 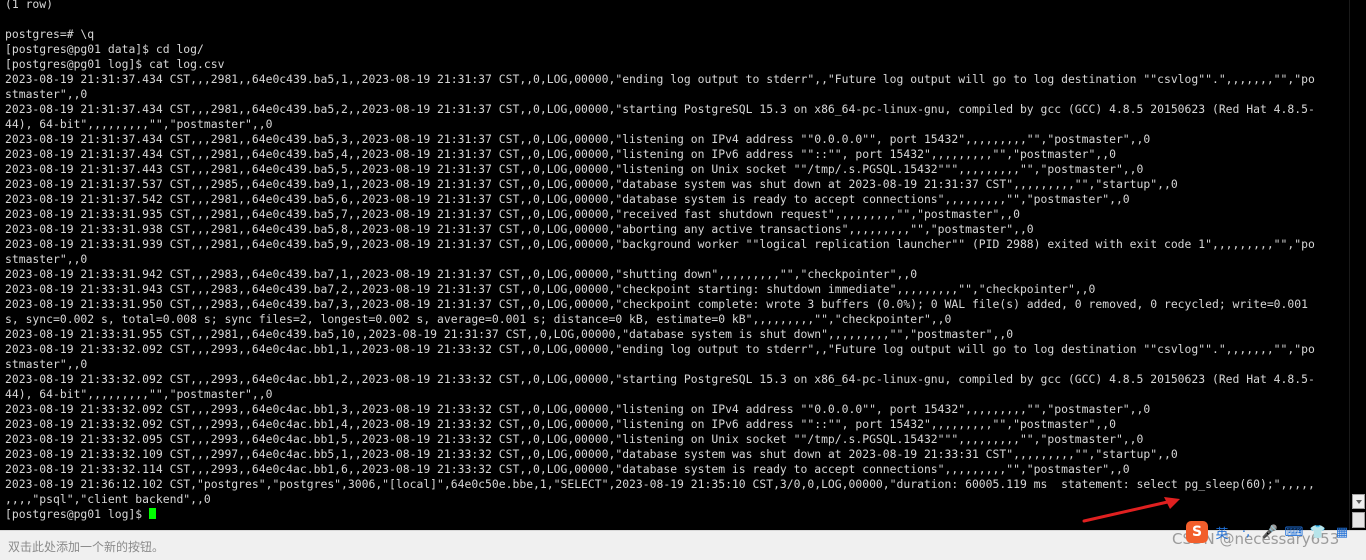 What do you see at coordinates (77, 514) in the screenshot?
I see `shell-prompt: [postgres@pg01 log]$` at bounding box center [77, 514].